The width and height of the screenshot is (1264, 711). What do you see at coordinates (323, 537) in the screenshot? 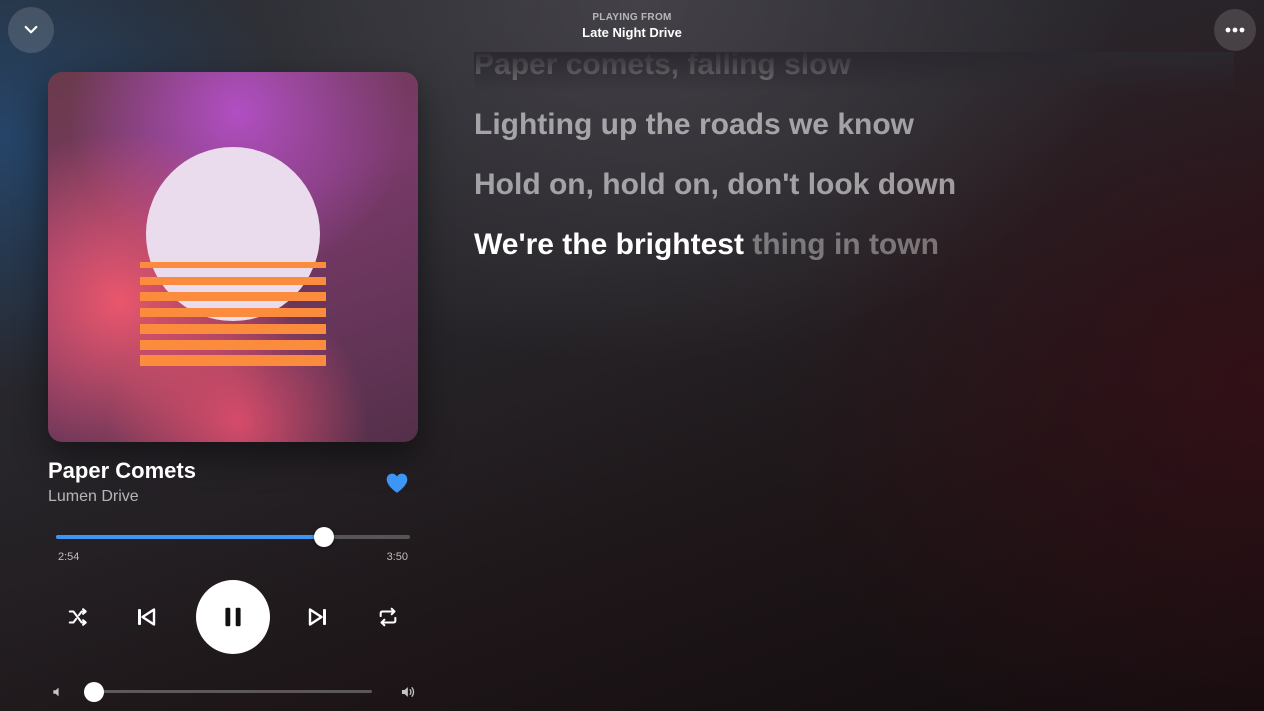
I see `progress-thumb` at bounding box center [323, 537].